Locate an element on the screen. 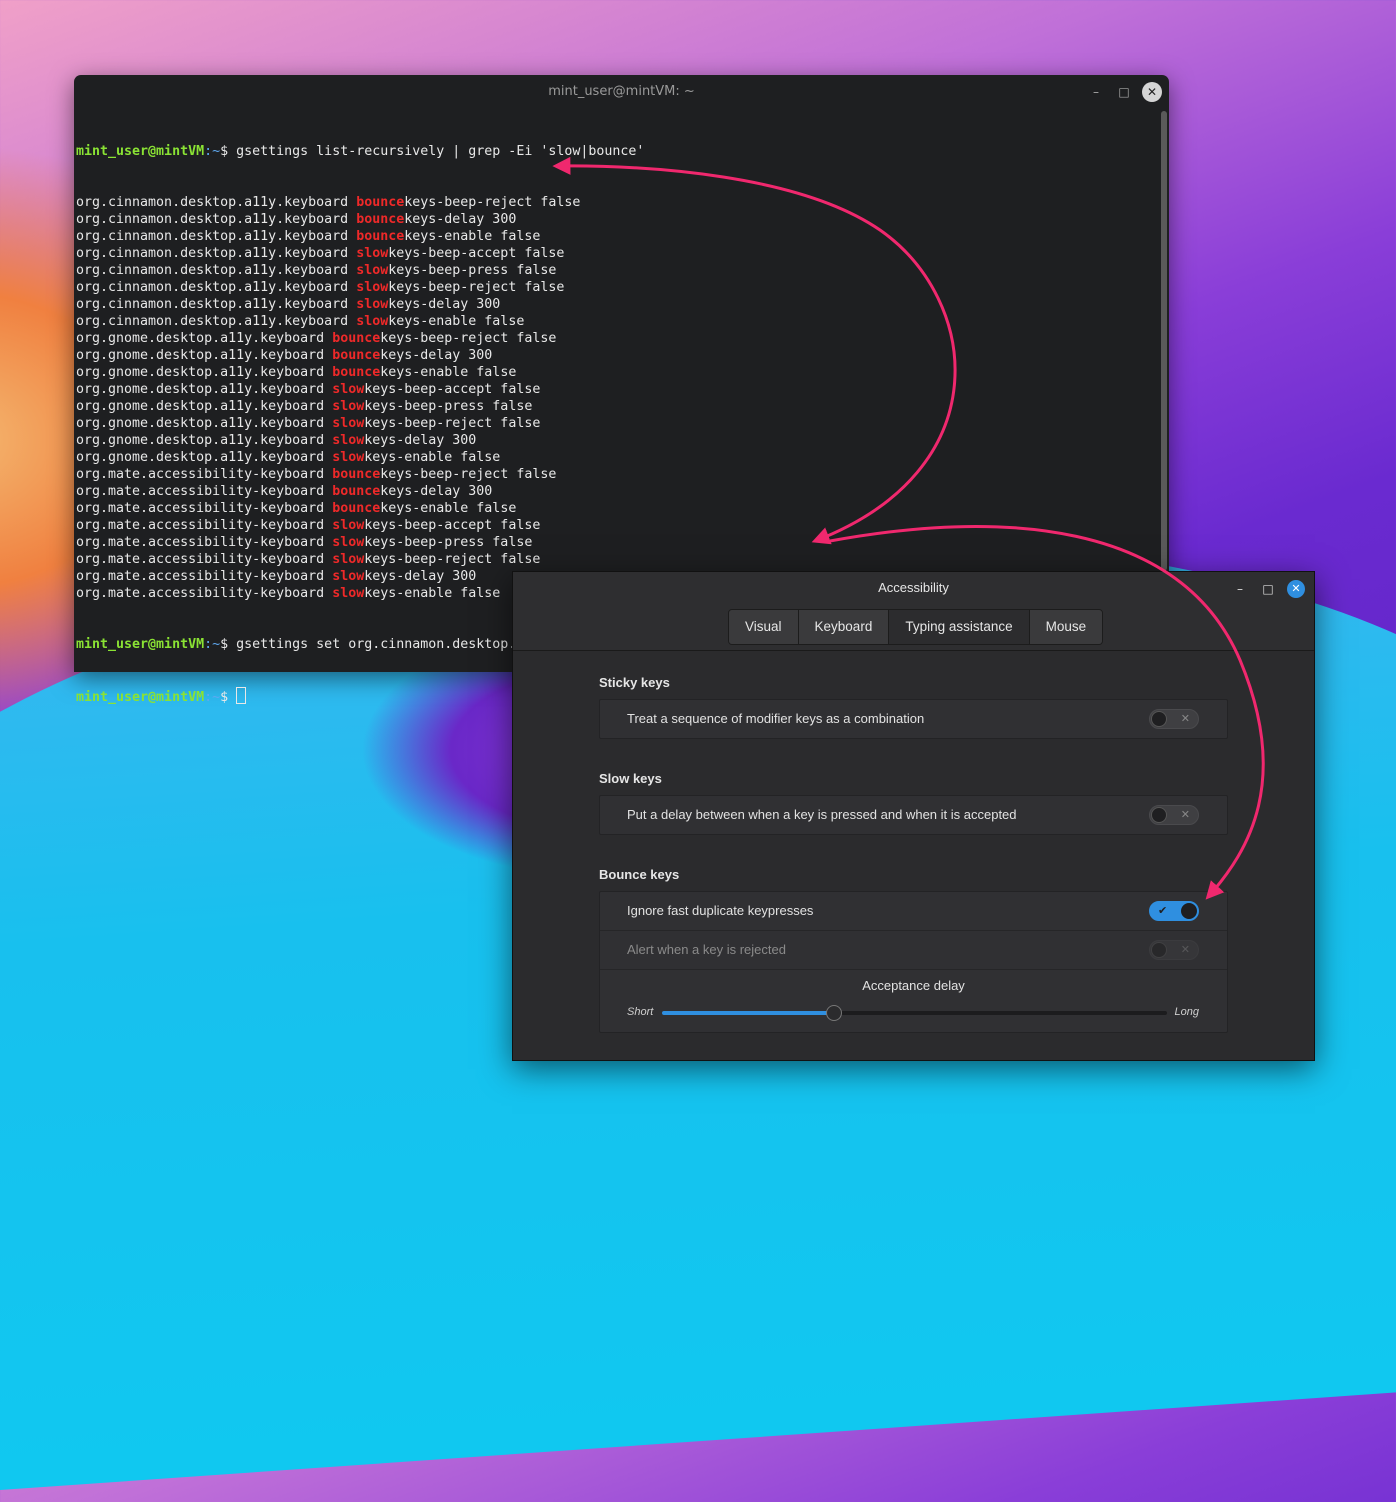 Image resolution: width=1396 pixels, height=1502 pixels. arrow-to-toggle is located at coordinates (1047, 712).